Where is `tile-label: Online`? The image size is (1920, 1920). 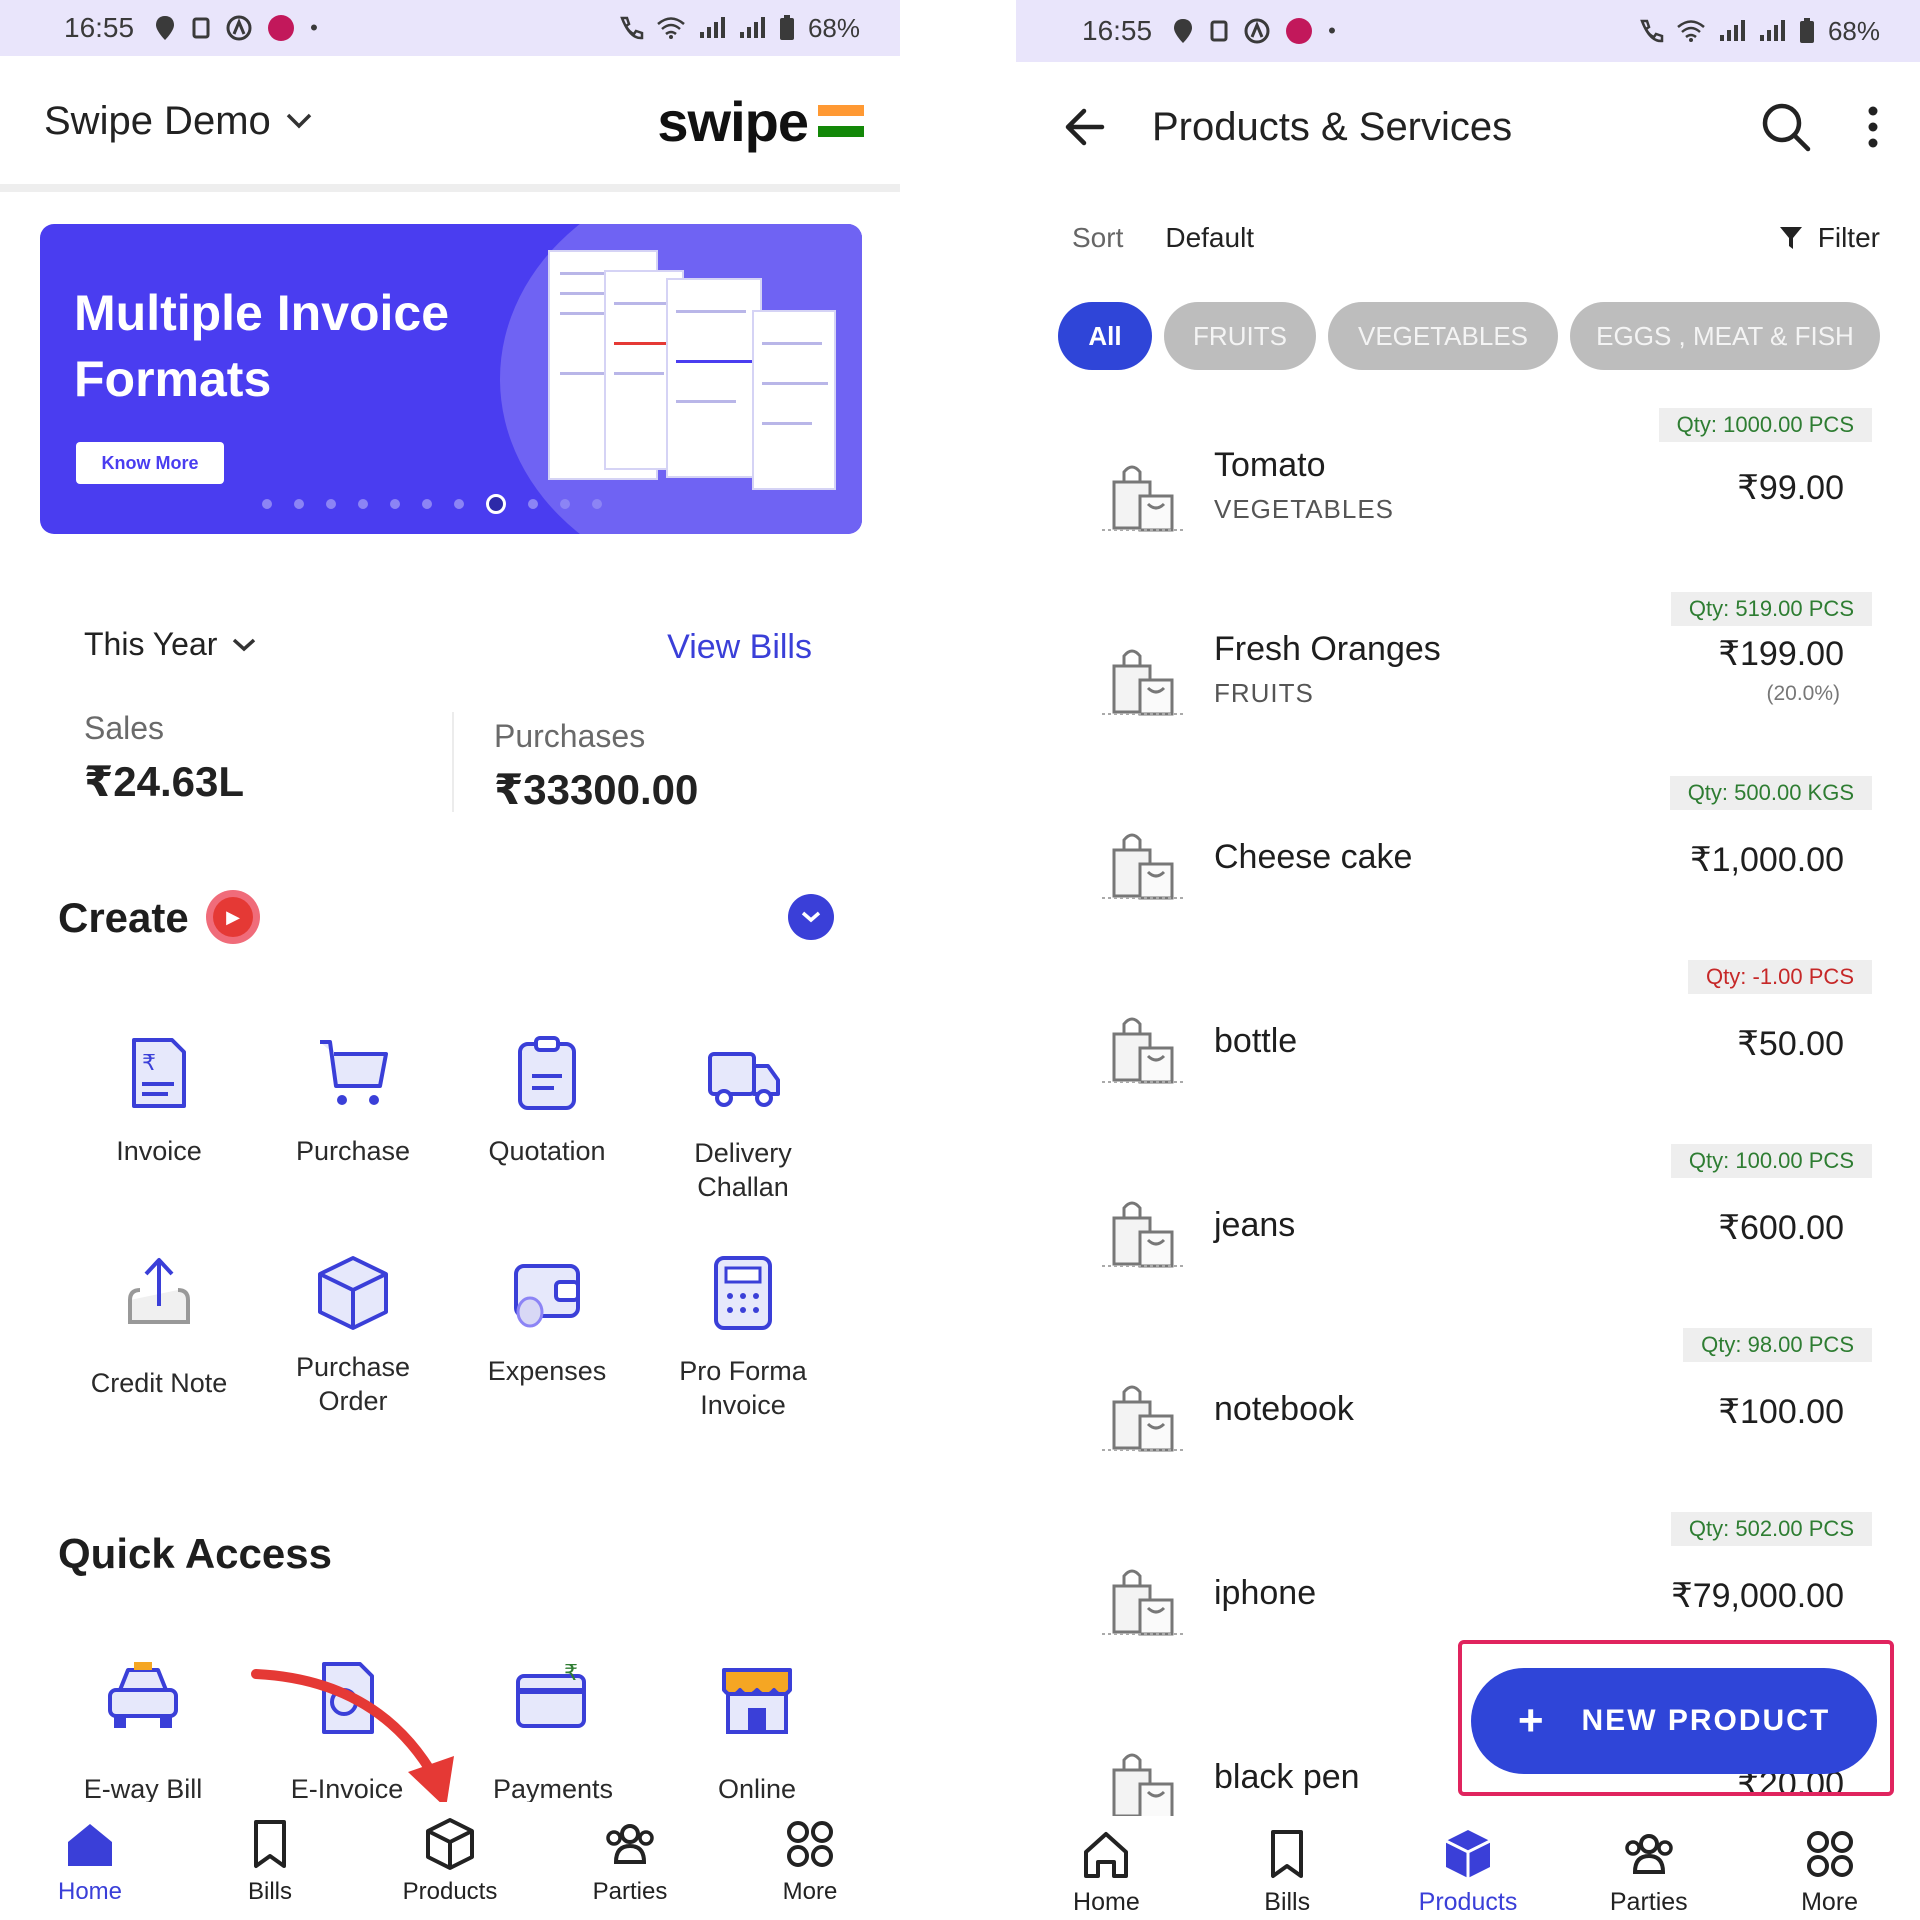 tile-label: Online is located at coordinates (757, 1789).